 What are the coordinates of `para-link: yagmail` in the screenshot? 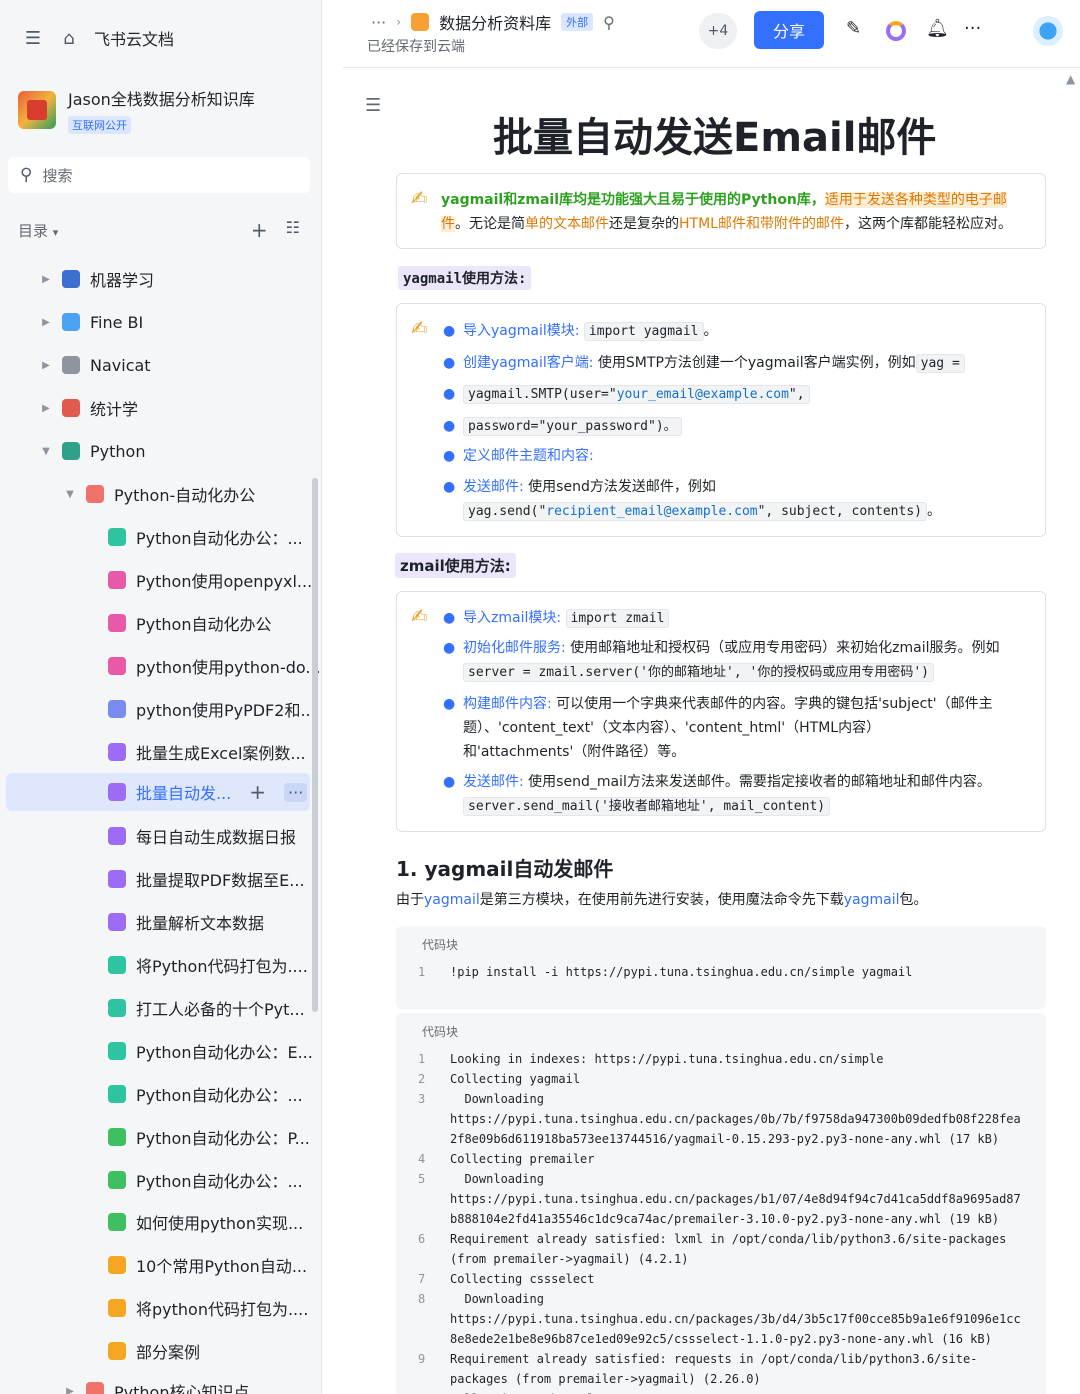 It's located at (452, 900).